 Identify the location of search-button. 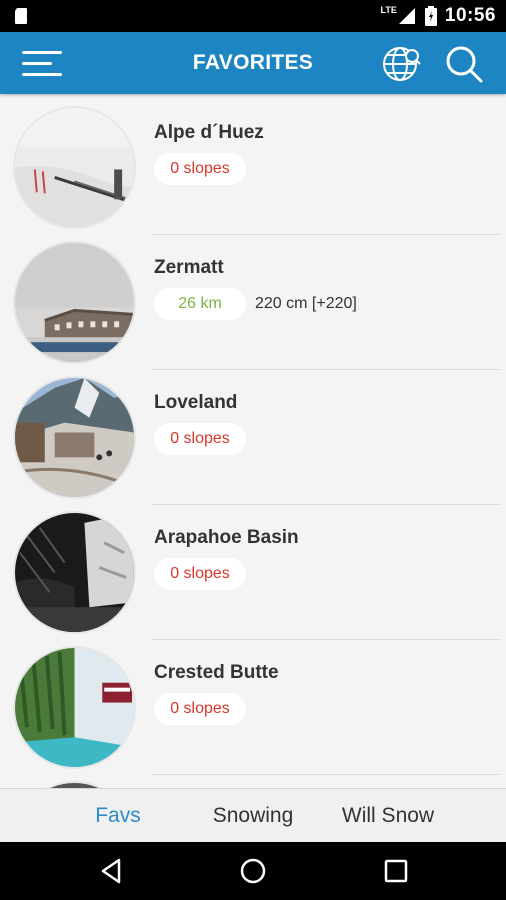
(464, 64).